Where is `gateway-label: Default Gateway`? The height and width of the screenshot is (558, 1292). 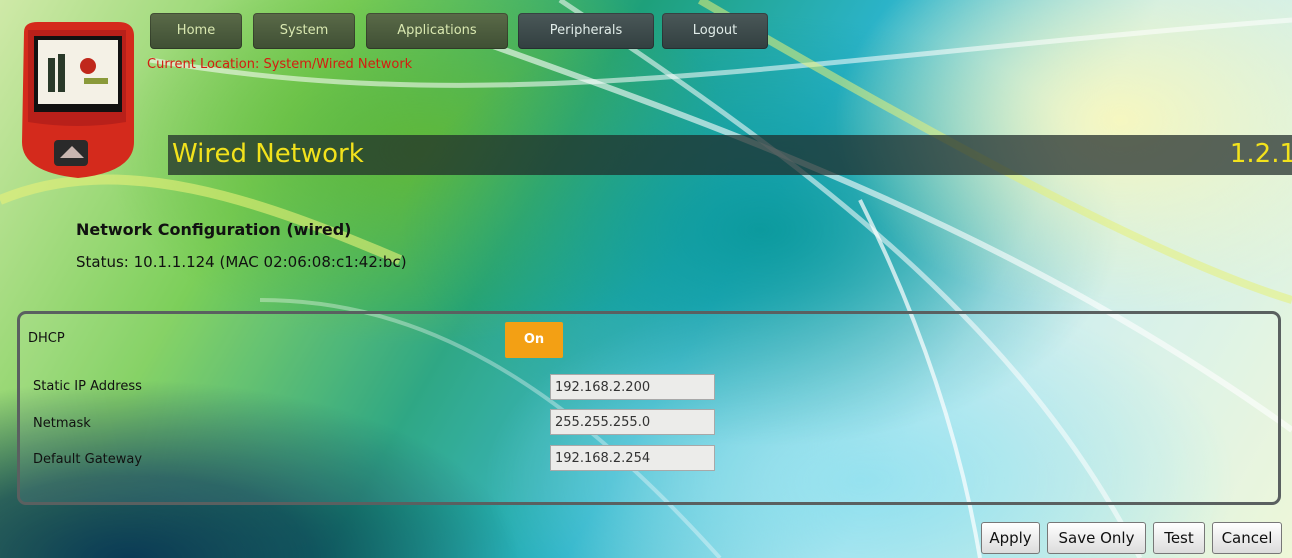 gateway-label: Default Gateway is located at coordinates (88, 459).